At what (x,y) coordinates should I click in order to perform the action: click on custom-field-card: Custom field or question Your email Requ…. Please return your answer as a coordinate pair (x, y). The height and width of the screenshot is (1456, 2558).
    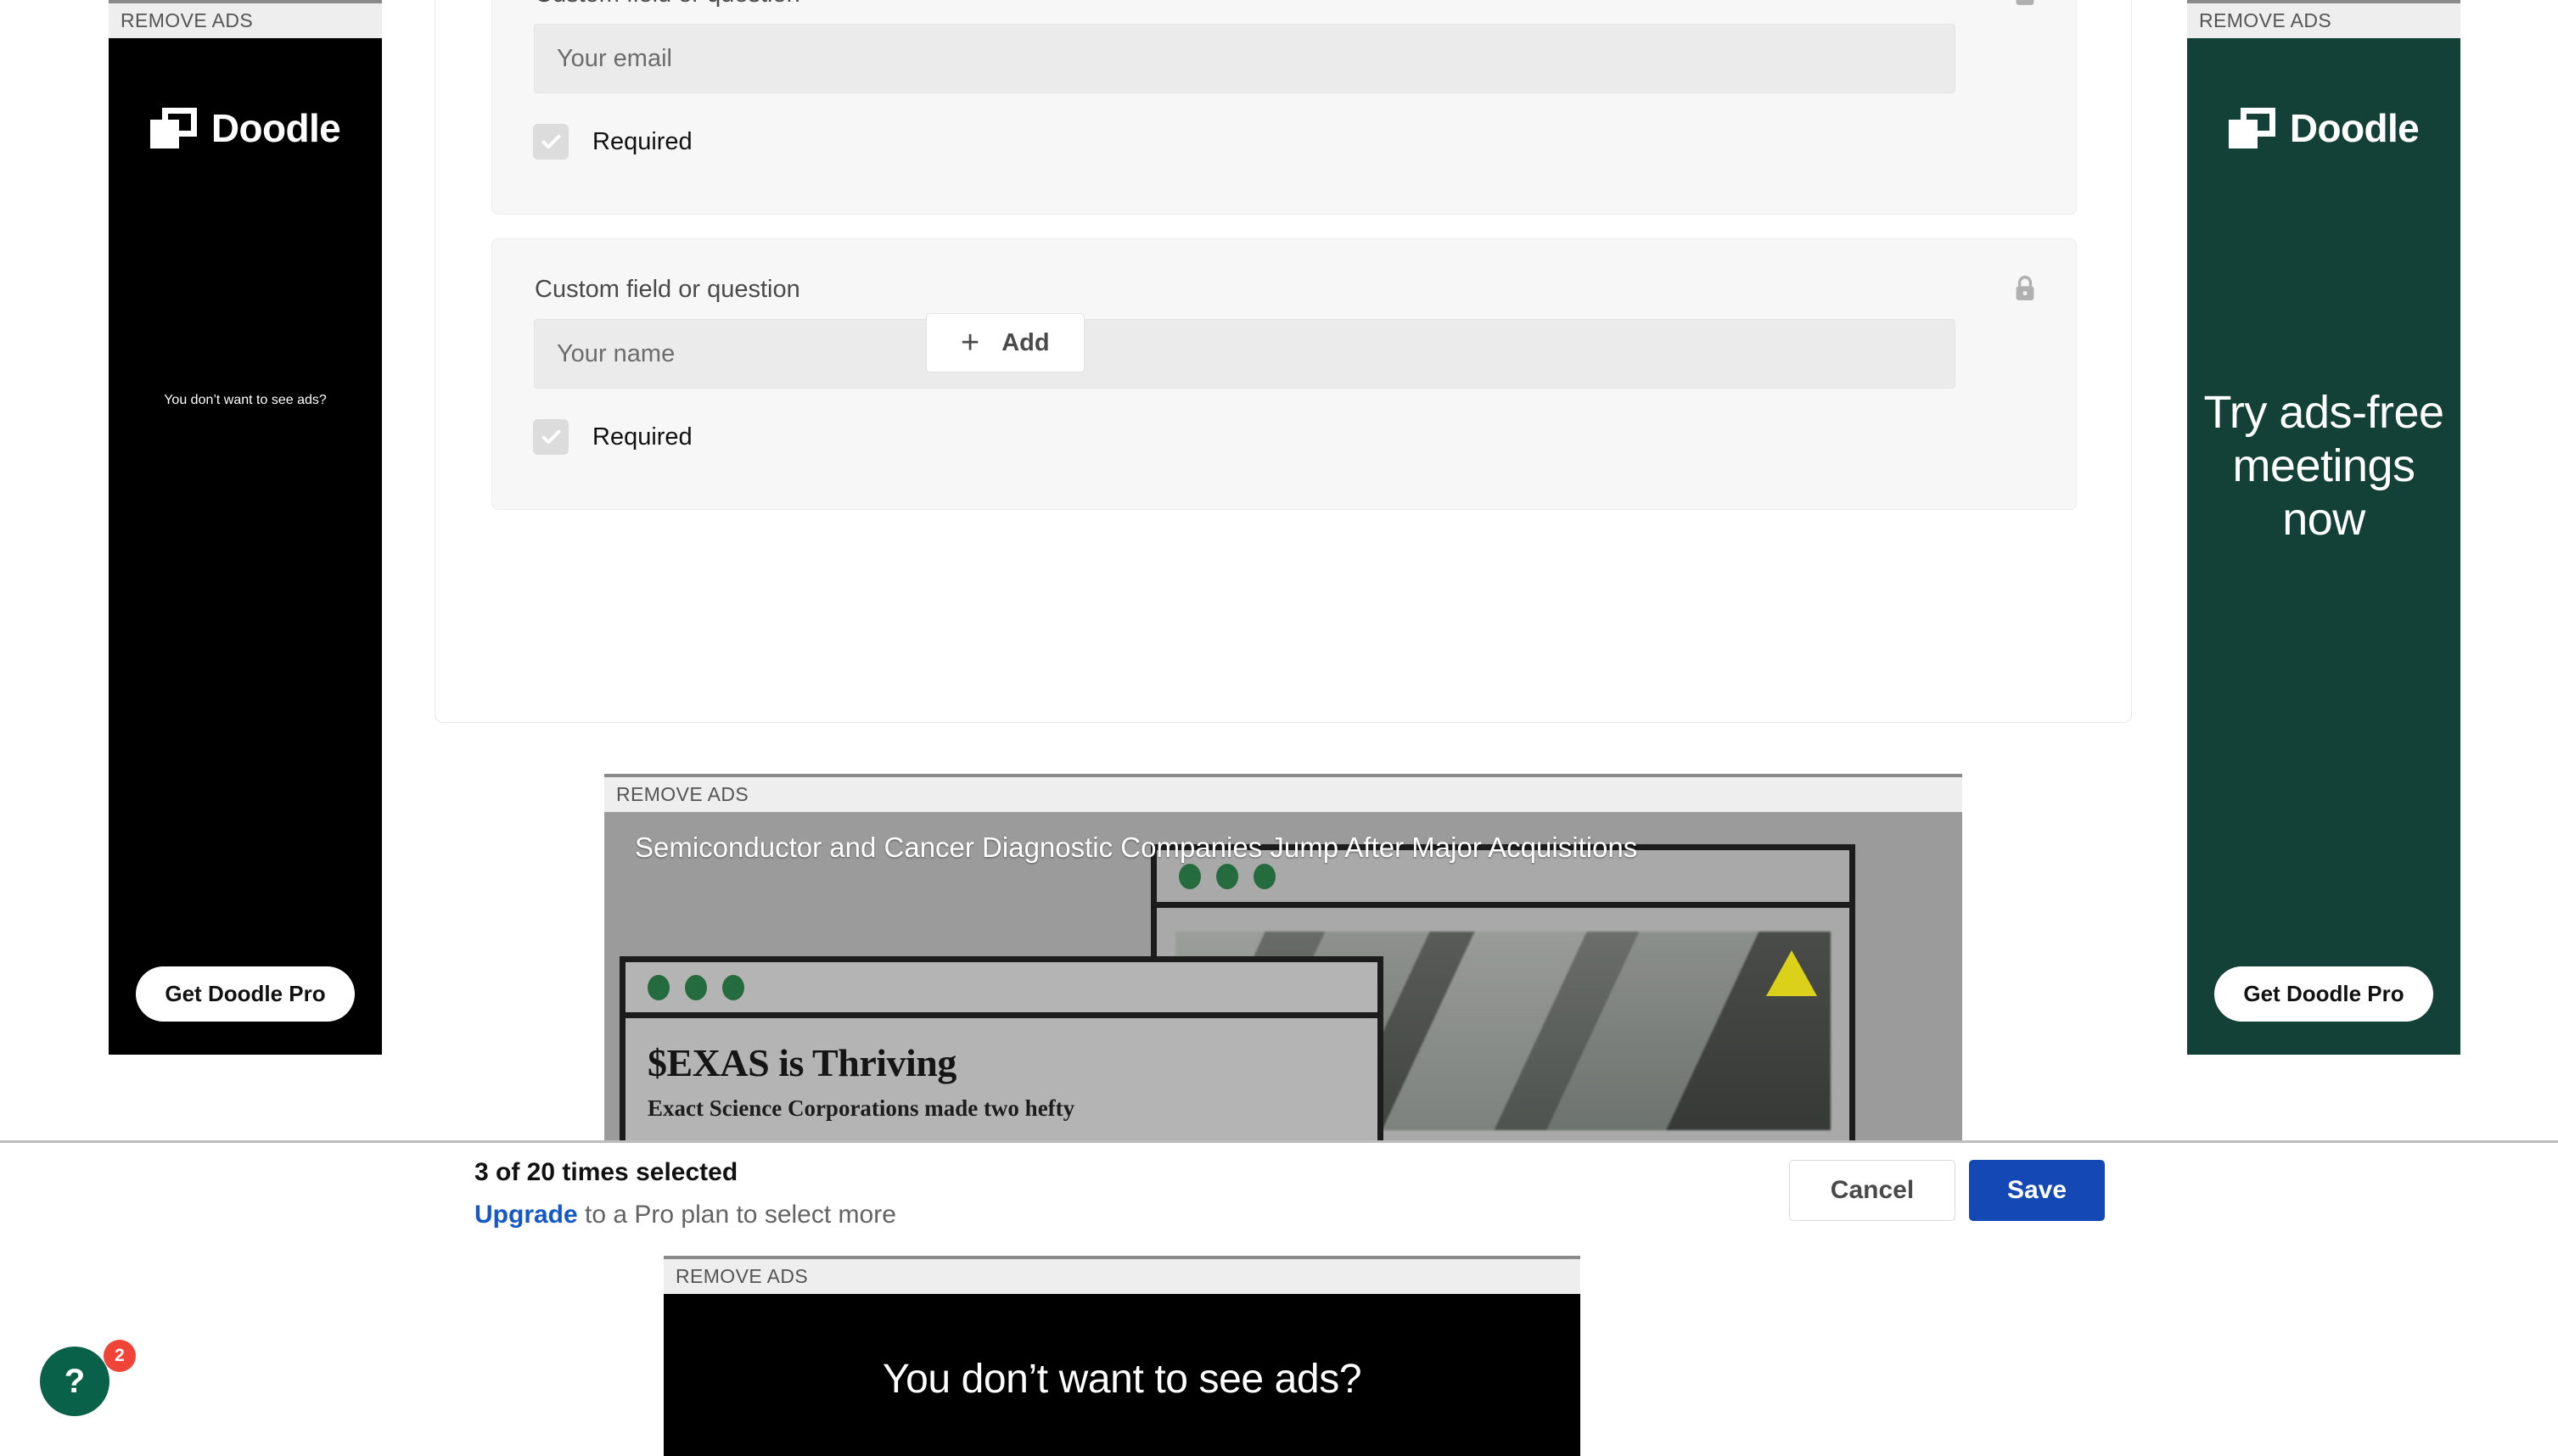
    Looking at the image, I should click on (1284, 107).